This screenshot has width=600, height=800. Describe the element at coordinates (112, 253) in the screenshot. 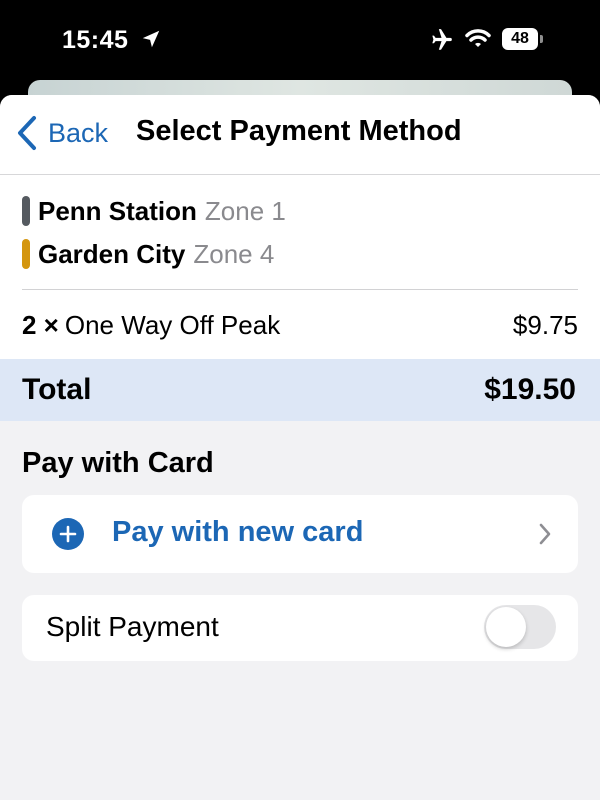

I see `destination-station-name: Garden City` at that location.